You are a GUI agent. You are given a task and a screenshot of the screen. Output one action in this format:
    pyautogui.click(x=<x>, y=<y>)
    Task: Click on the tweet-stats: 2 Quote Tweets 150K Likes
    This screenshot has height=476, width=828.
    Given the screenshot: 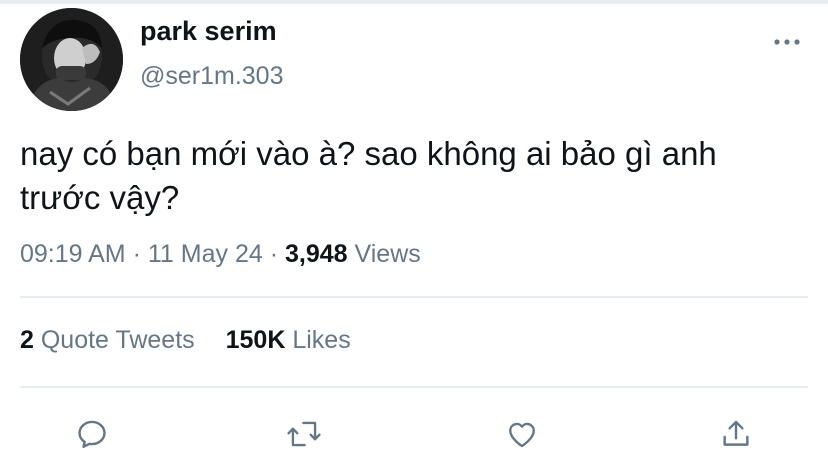 What is the action you would take?
    pyautogui.click(x=185, y=340)
    